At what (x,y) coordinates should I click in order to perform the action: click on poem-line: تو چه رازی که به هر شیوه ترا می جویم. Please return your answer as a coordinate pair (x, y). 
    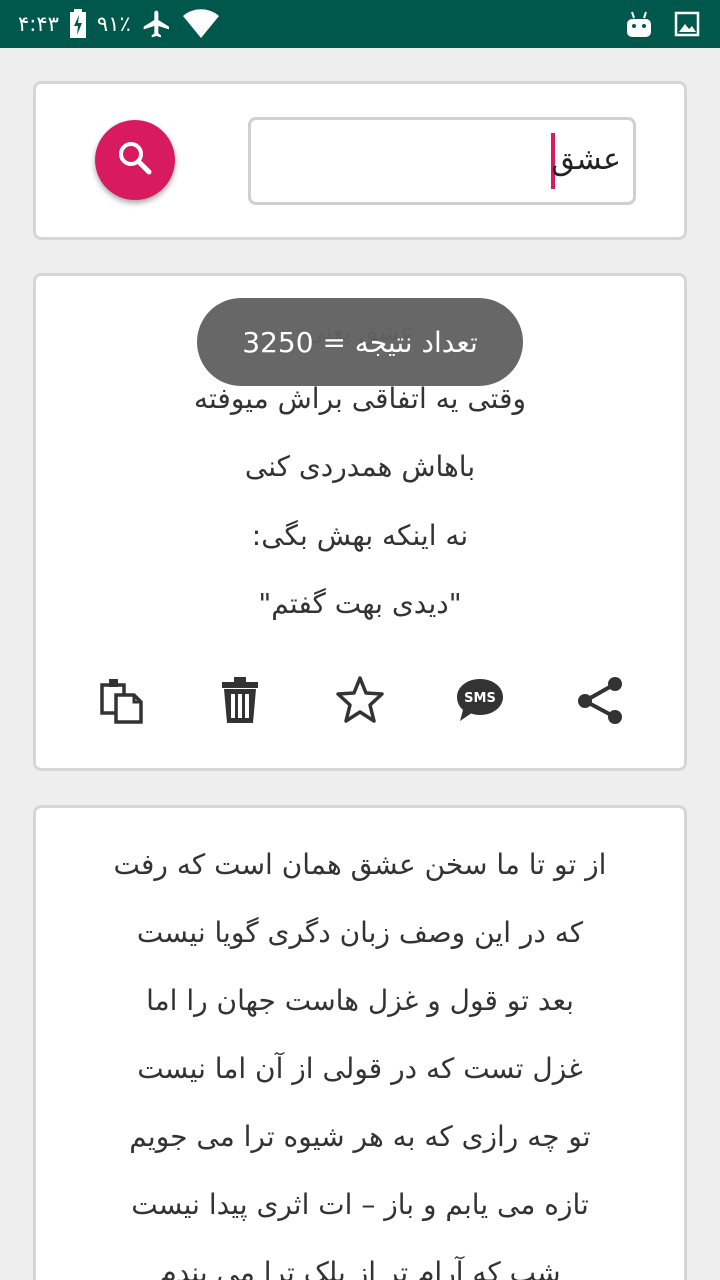
    Looking at the image, I should click on (360, 1136).